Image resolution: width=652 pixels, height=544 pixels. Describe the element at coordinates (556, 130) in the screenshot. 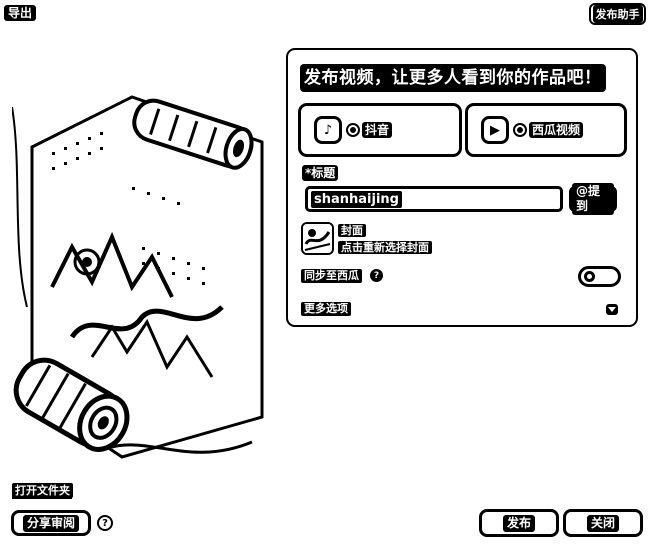

I see `platform-xigua-label: 西瓜视频` at that location.